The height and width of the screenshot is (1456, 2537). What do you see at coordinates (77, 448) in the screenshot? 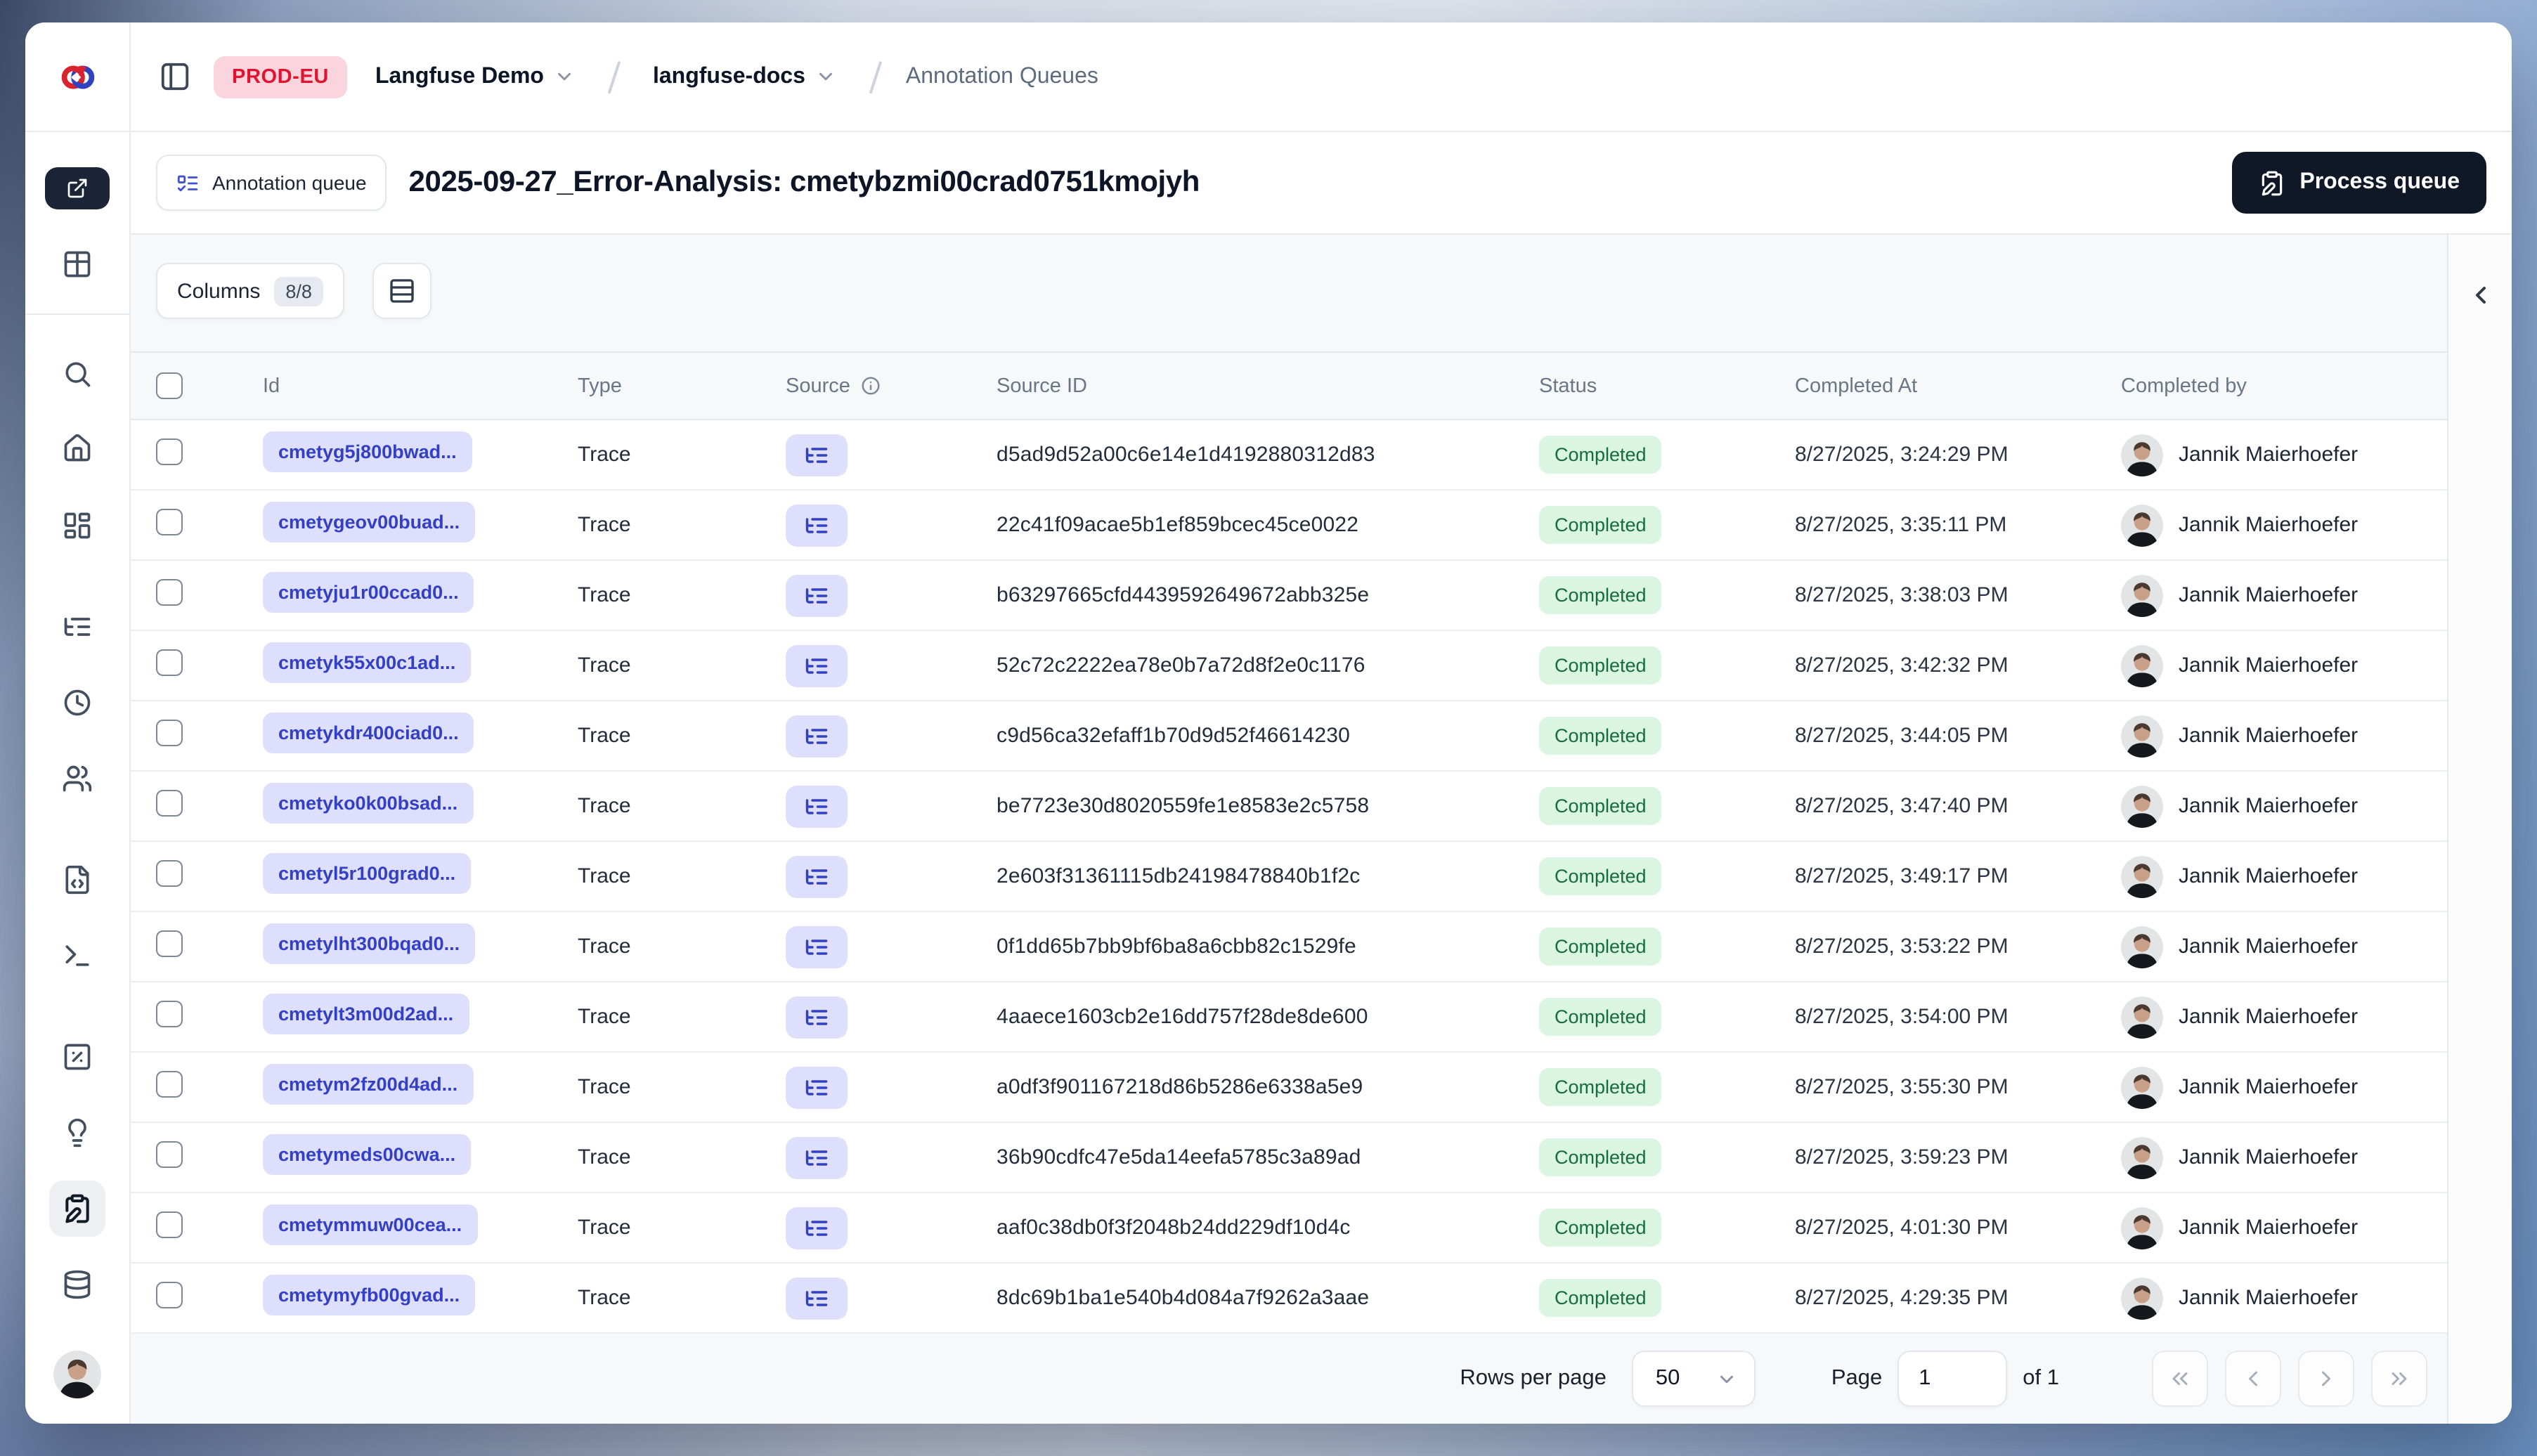
I see `sidebar-item-home` at bounding box center [77, 448].